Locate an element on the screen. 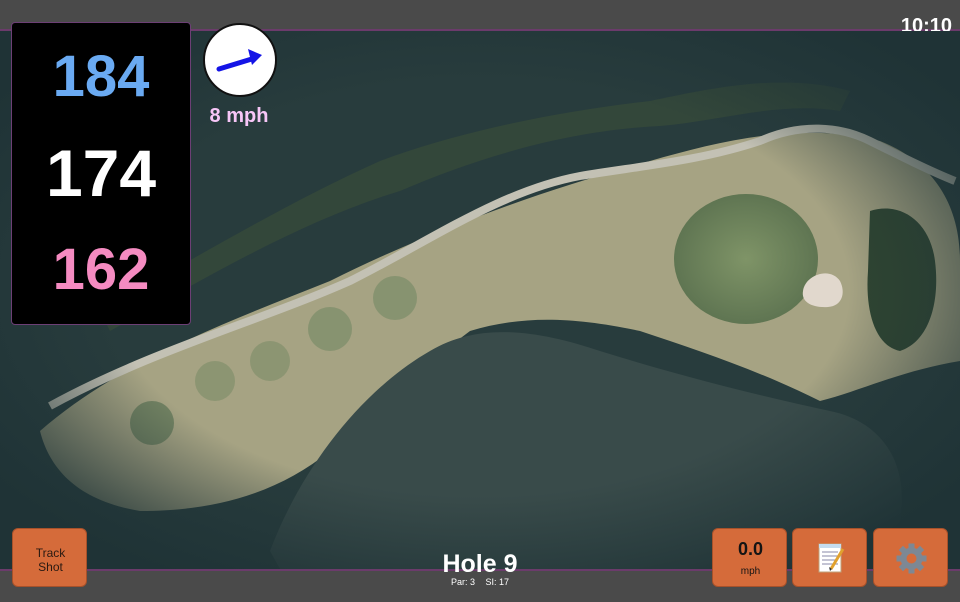  track-shot-label-line2: Shot is located at coordinates (50, 567).